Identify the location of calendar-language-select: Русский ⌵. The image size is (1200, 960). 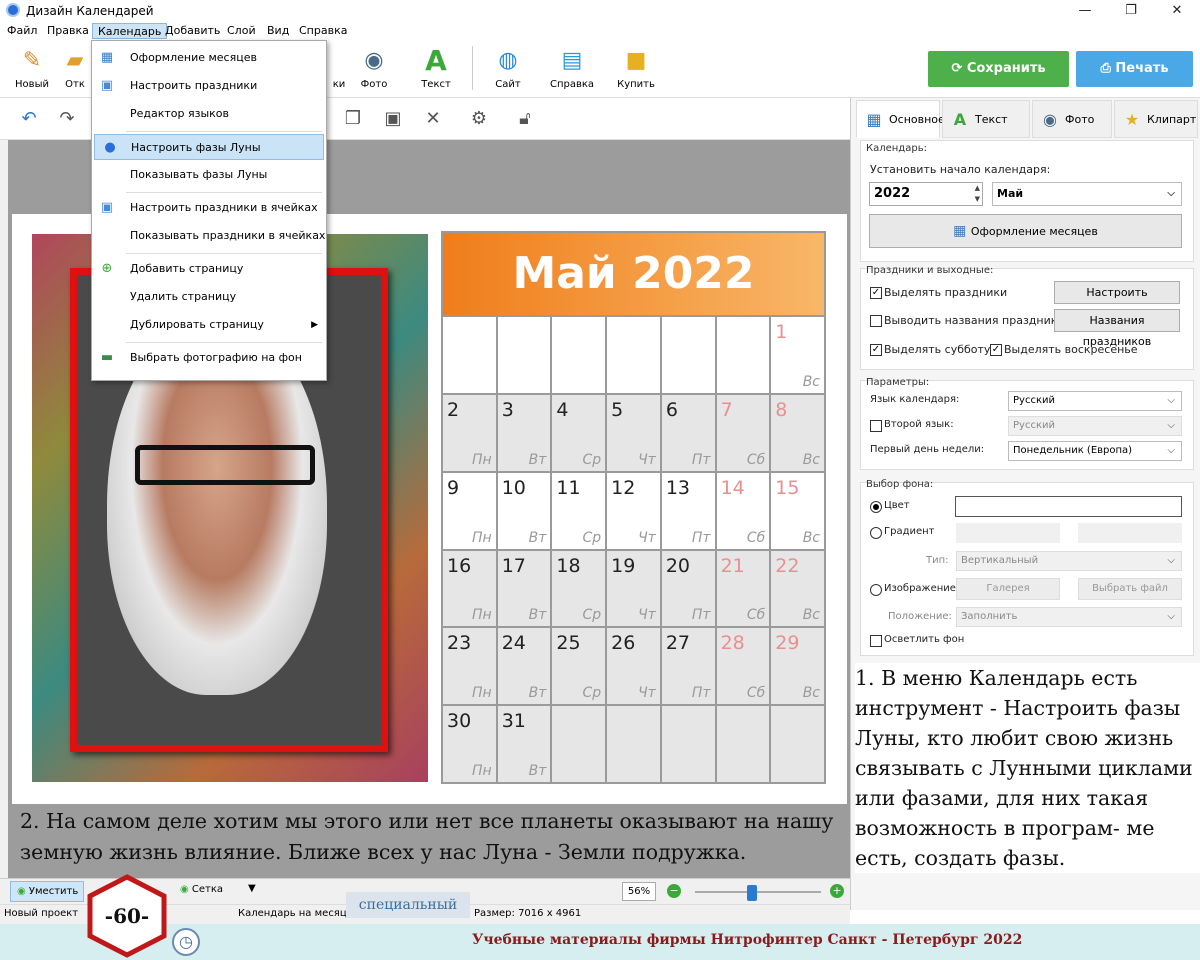
(1095, 401).